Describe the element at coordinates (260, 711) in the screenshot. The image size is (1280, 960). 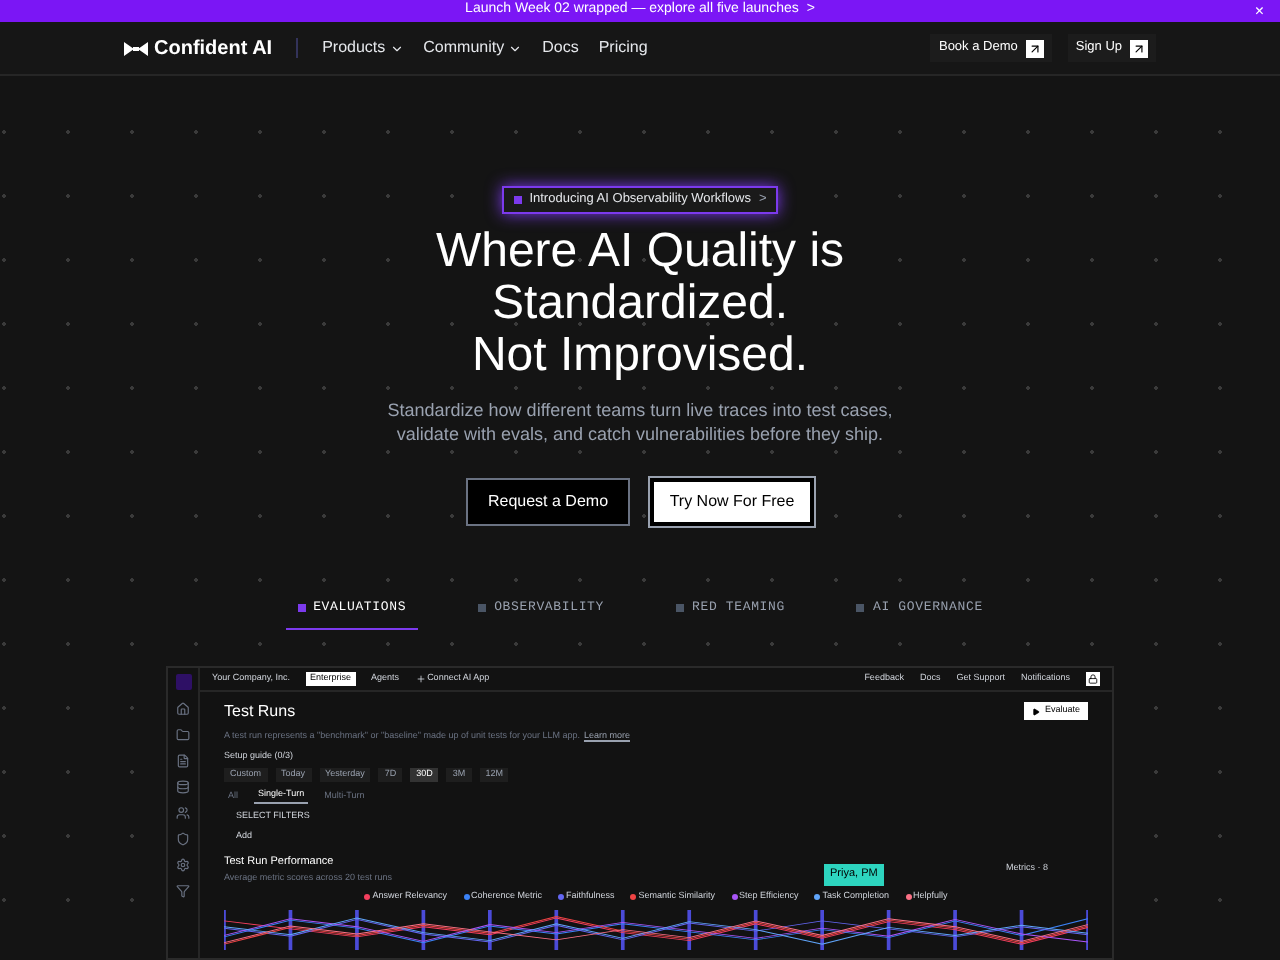
I see `page-title: Test Runs` at that location.